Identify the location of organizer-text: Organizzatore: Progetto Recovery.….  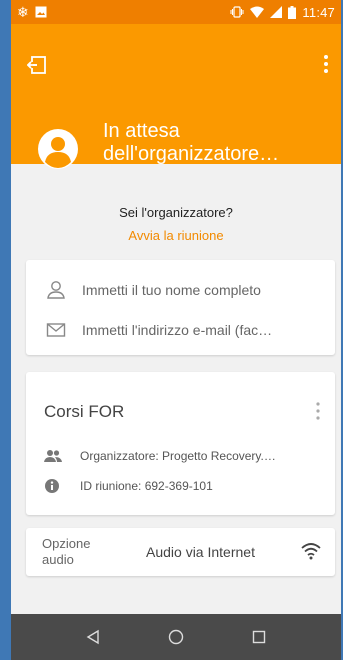
(178, 456).